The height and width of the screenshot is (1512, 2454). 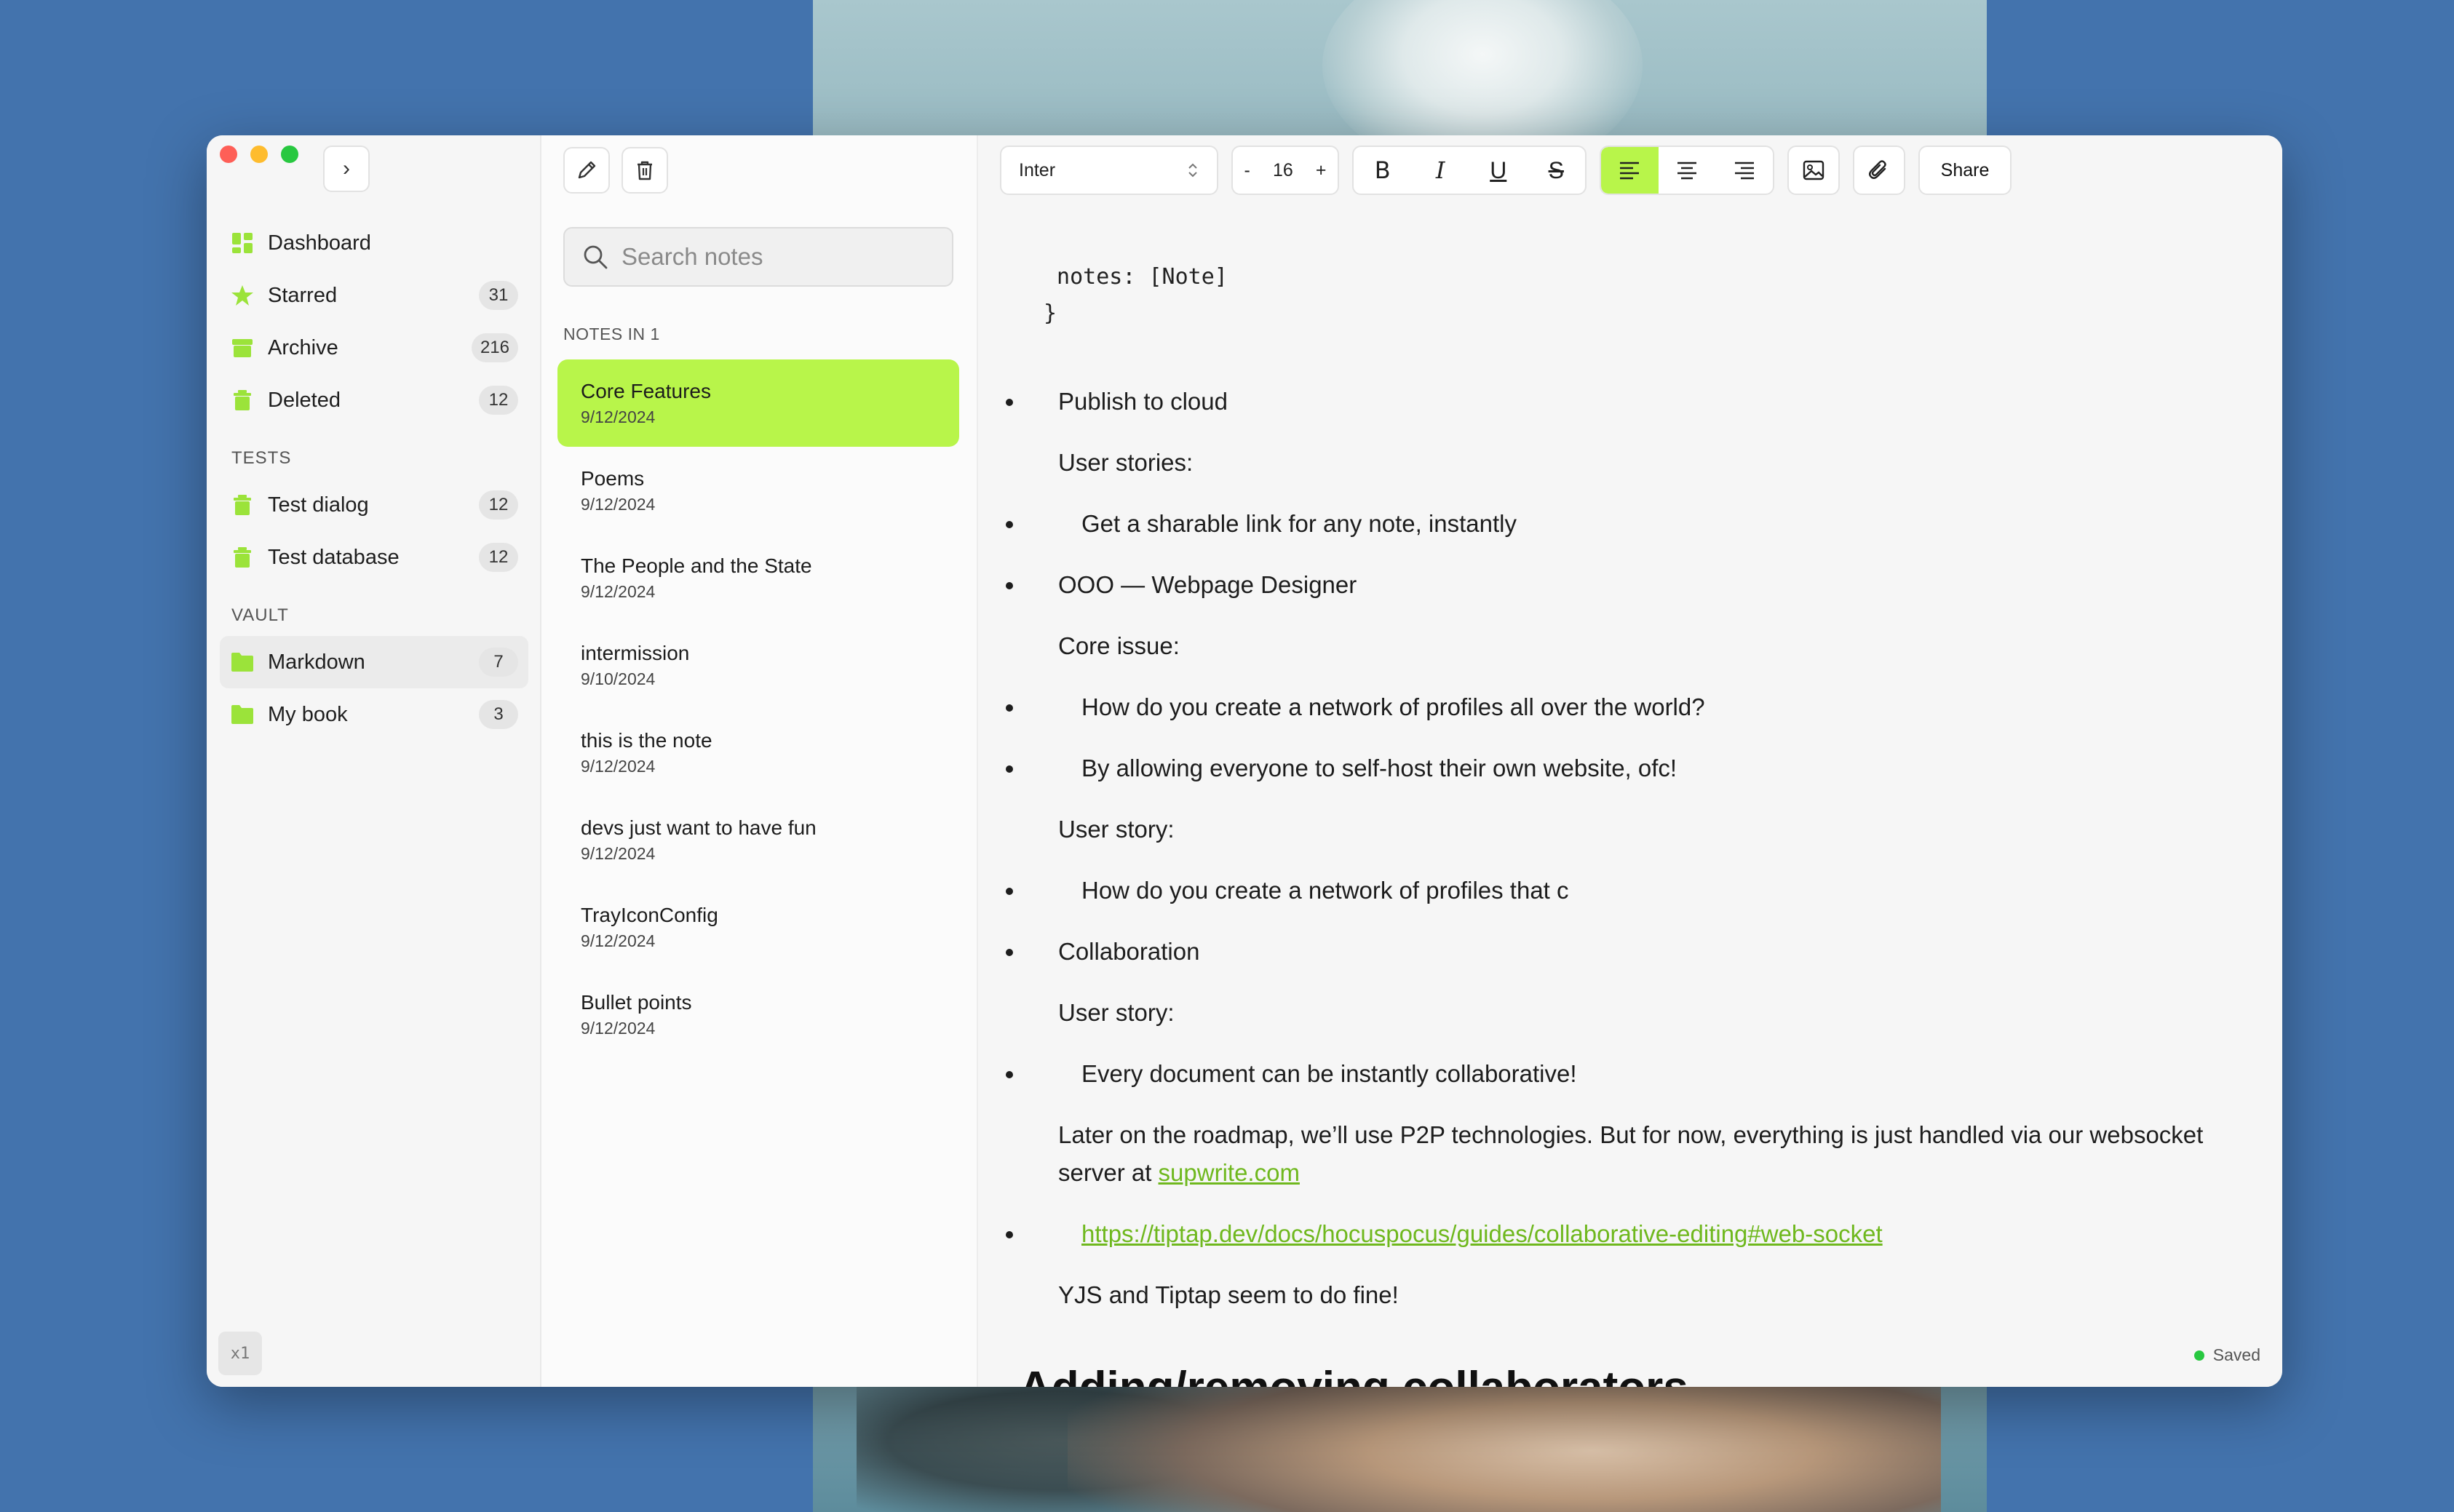 What do you see at coordinates (228, 154) in the screenshot?
I see `close-window-button` at bounding box center [228, 154].